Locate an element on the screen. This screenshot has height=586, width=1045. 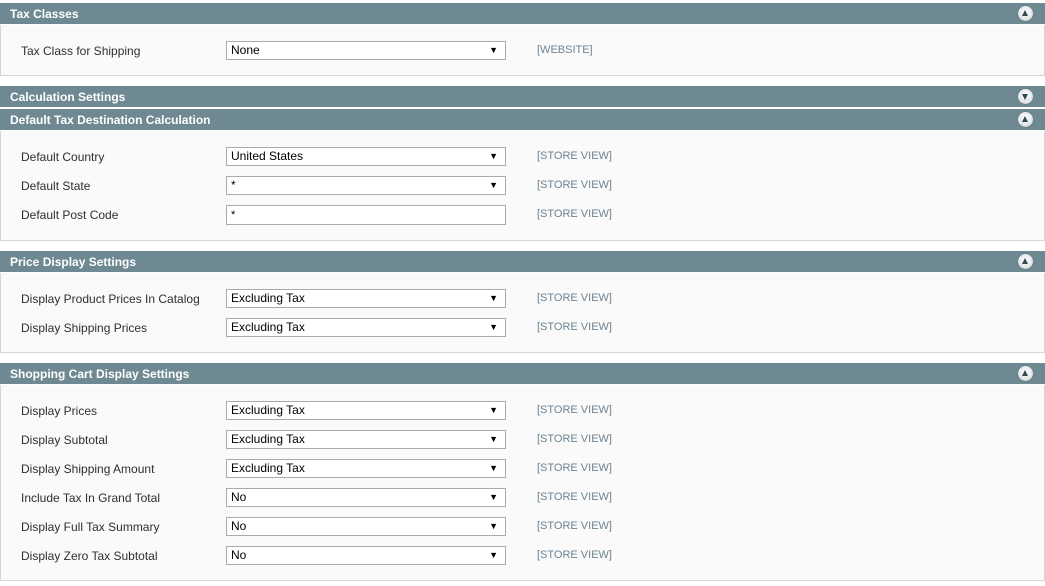
display-zero-tax-subtotal-select: No ▼ is located at coordinates (366, 555).